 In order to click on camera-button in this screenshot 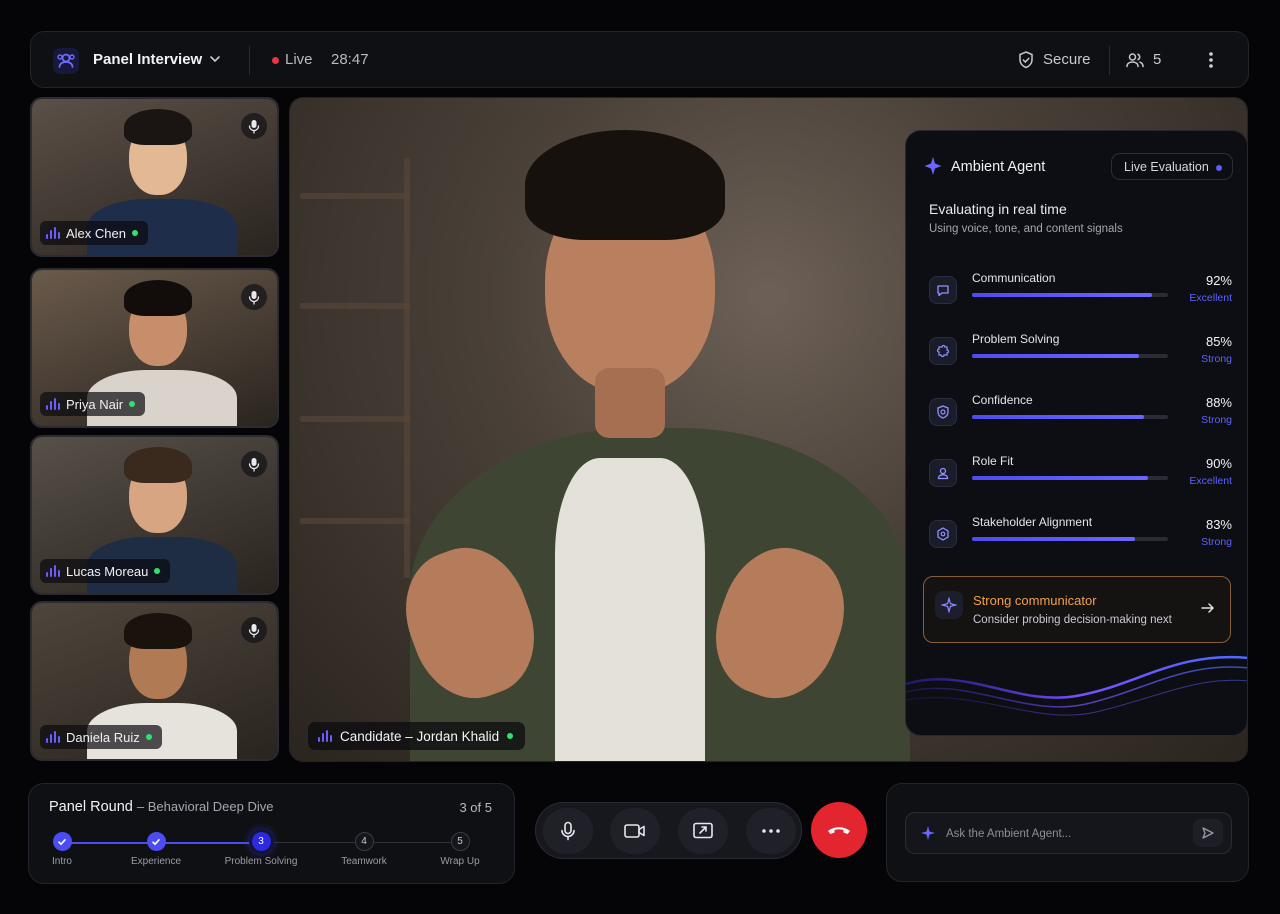, I will do `click(635, 831)`.